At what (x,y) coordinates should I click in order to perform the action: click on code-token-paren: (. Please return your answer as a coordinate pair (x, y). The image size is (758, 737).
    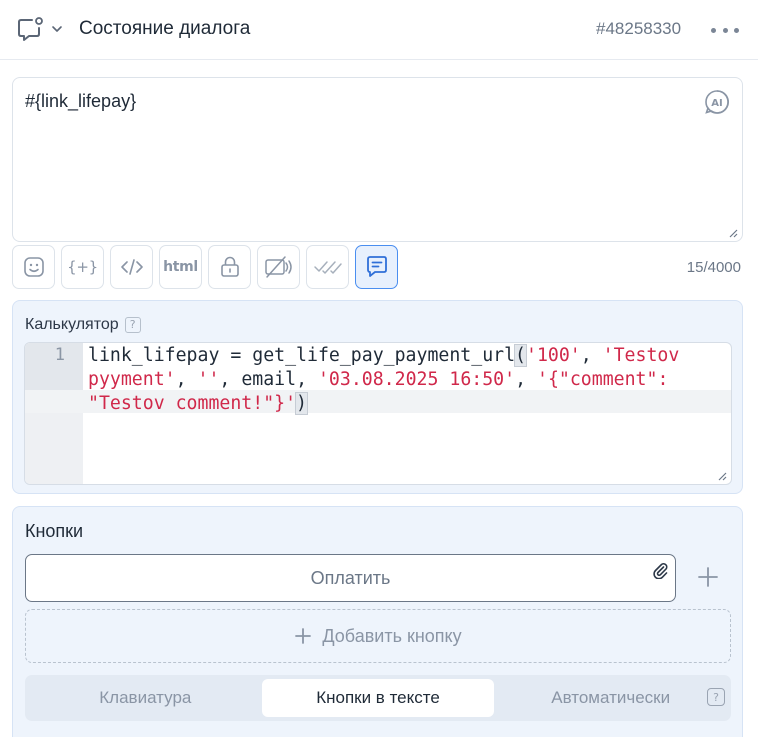
    Looking at the image, I should click on (520, 355).